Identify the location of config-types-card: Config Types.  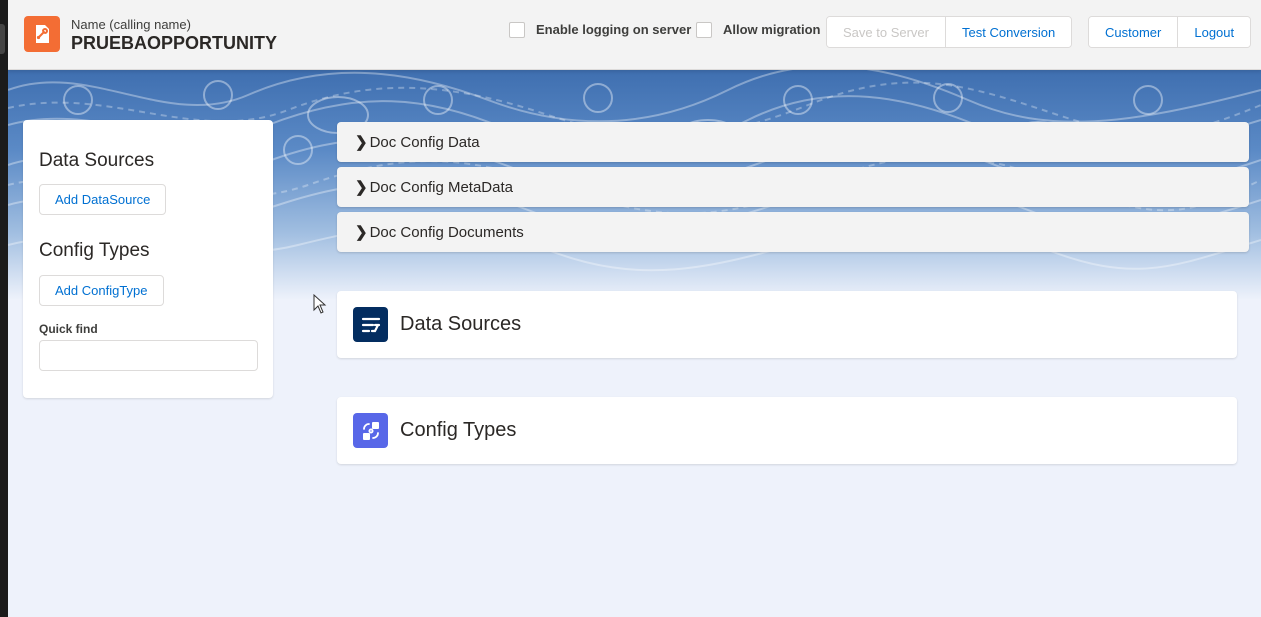
(787, 430).